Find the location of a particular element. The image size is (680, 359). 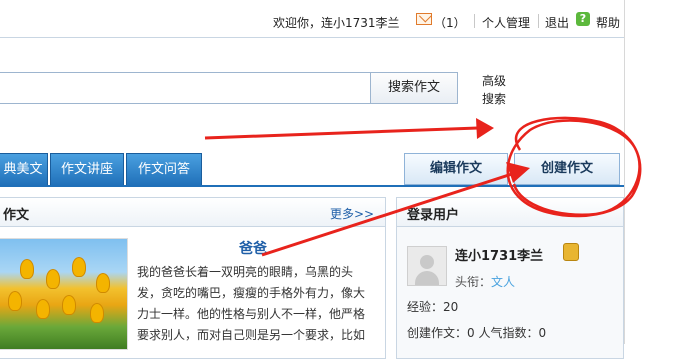

tab-essay-lectures: 作文讲座 is located at coordinates (87, 170).